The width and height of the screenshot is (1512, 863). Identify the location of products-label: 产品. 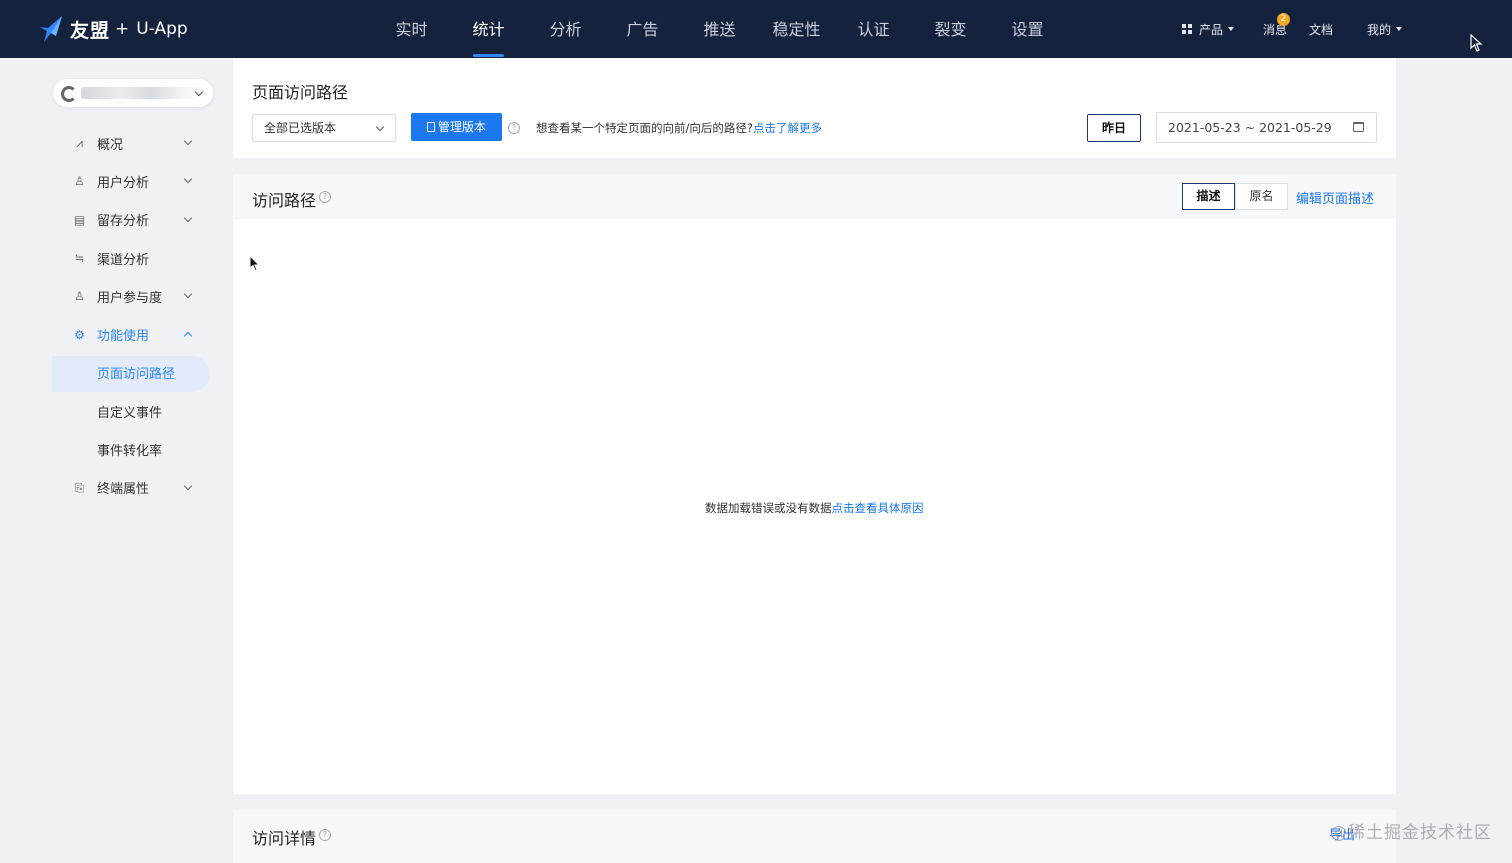
(1211, 29).